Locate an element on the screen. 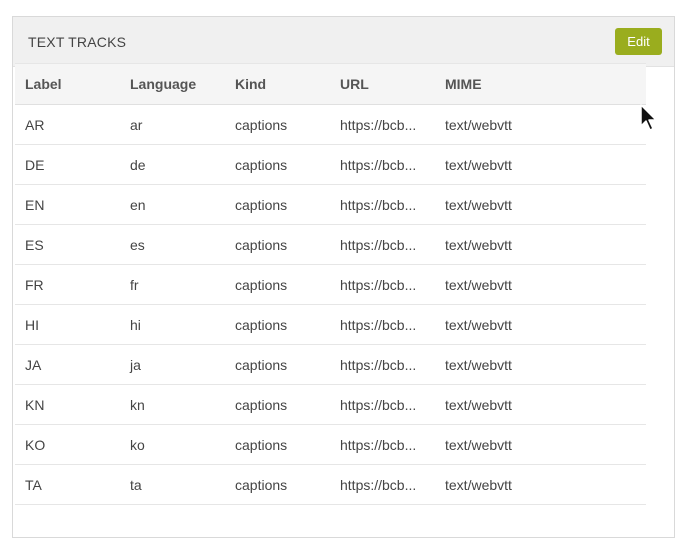 The width and height of the screenshot is (694, 548). column-header-kind: Kind is located at coordinates (277, 84).